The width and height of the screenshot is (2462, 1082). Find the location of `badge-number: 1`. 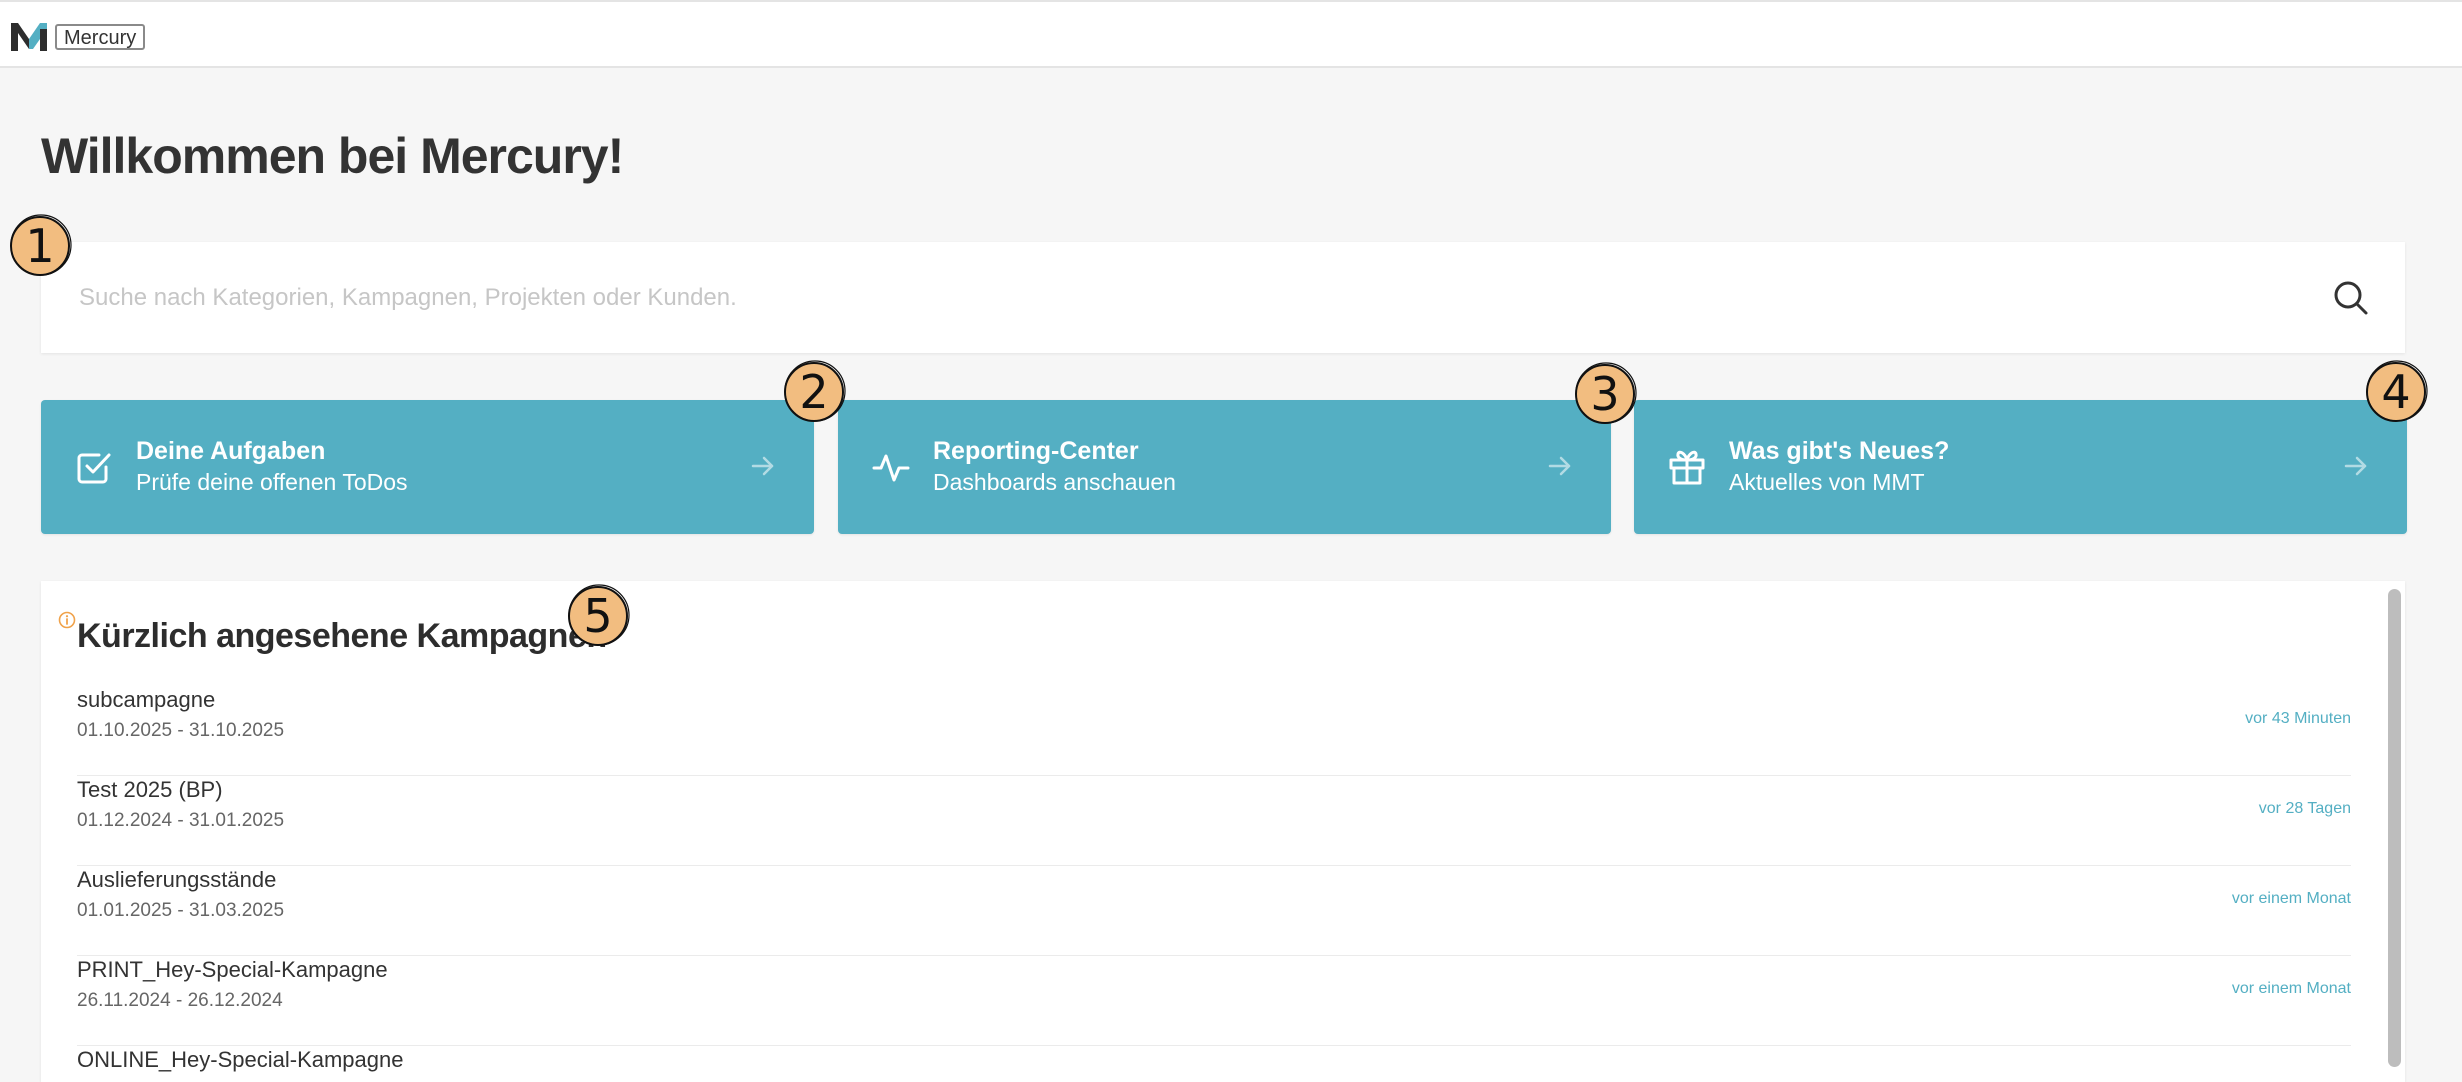

badge-number: 1 is located at coordinates (40, 246).